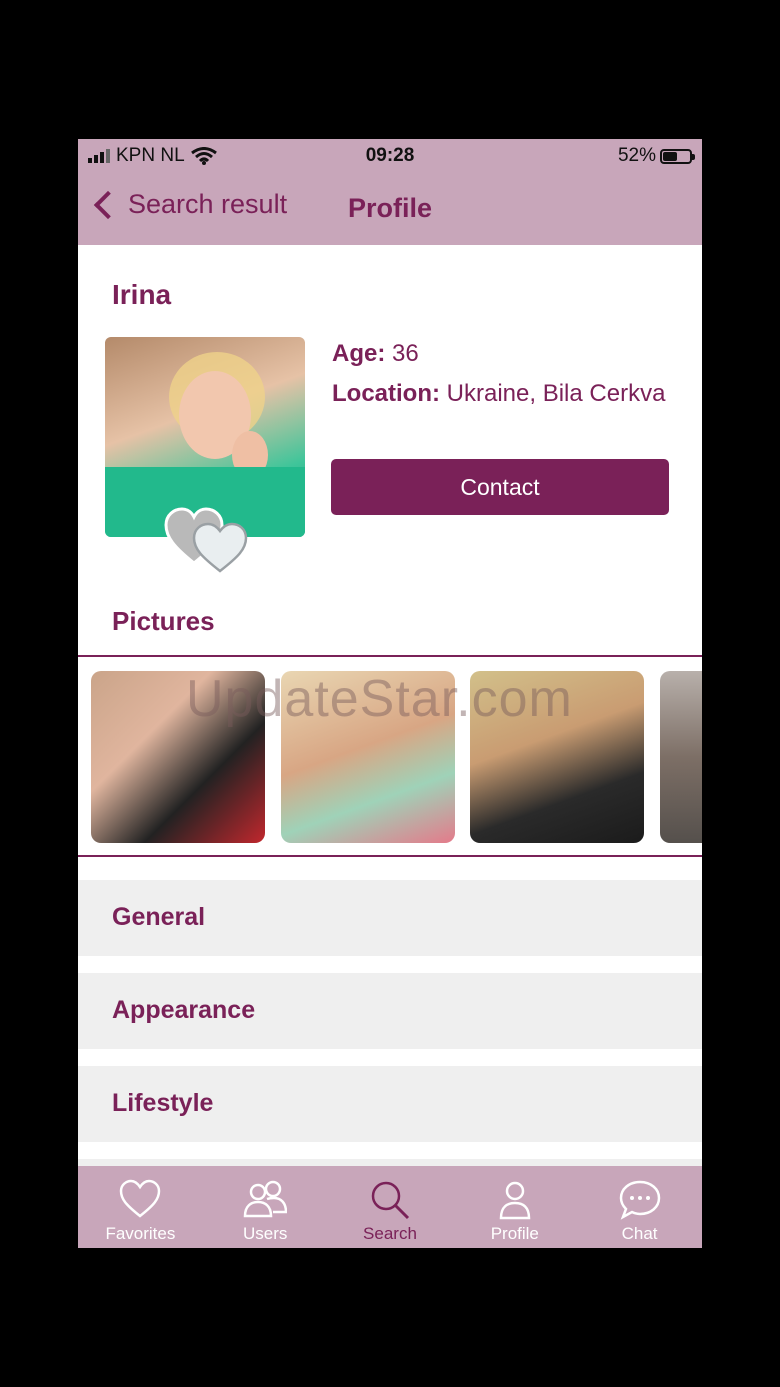  I want to click on battery-percent: 52%, so click(636, 155).